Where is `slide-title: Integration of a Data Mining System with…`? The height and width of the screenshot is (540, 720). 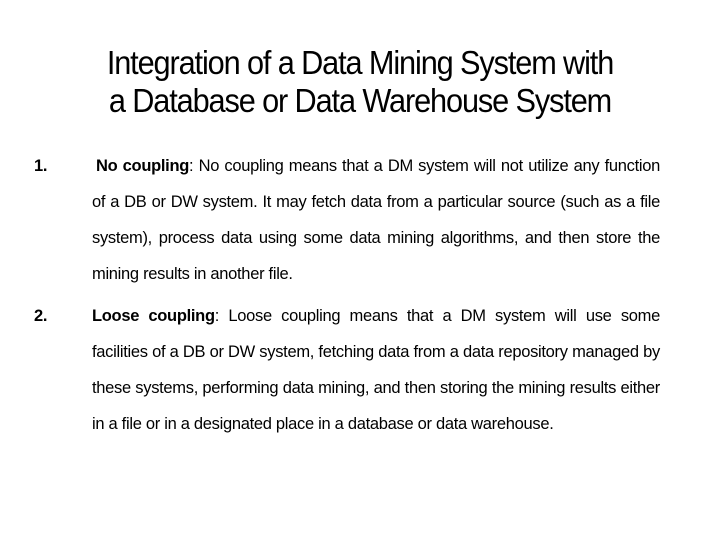 slide-title: Integration of a Data Mining System with… is located at coordinates (359, 82).